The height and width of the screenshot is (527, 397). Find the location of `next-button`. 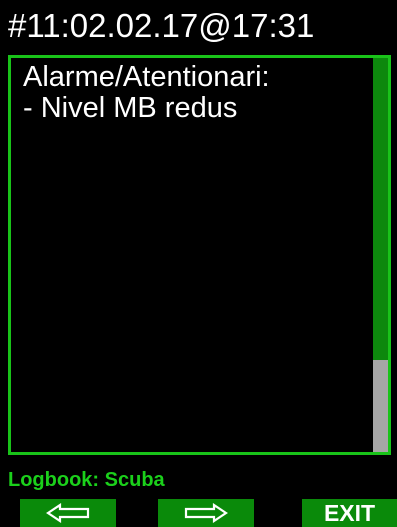

next-button is located at coordinates (206, 513).